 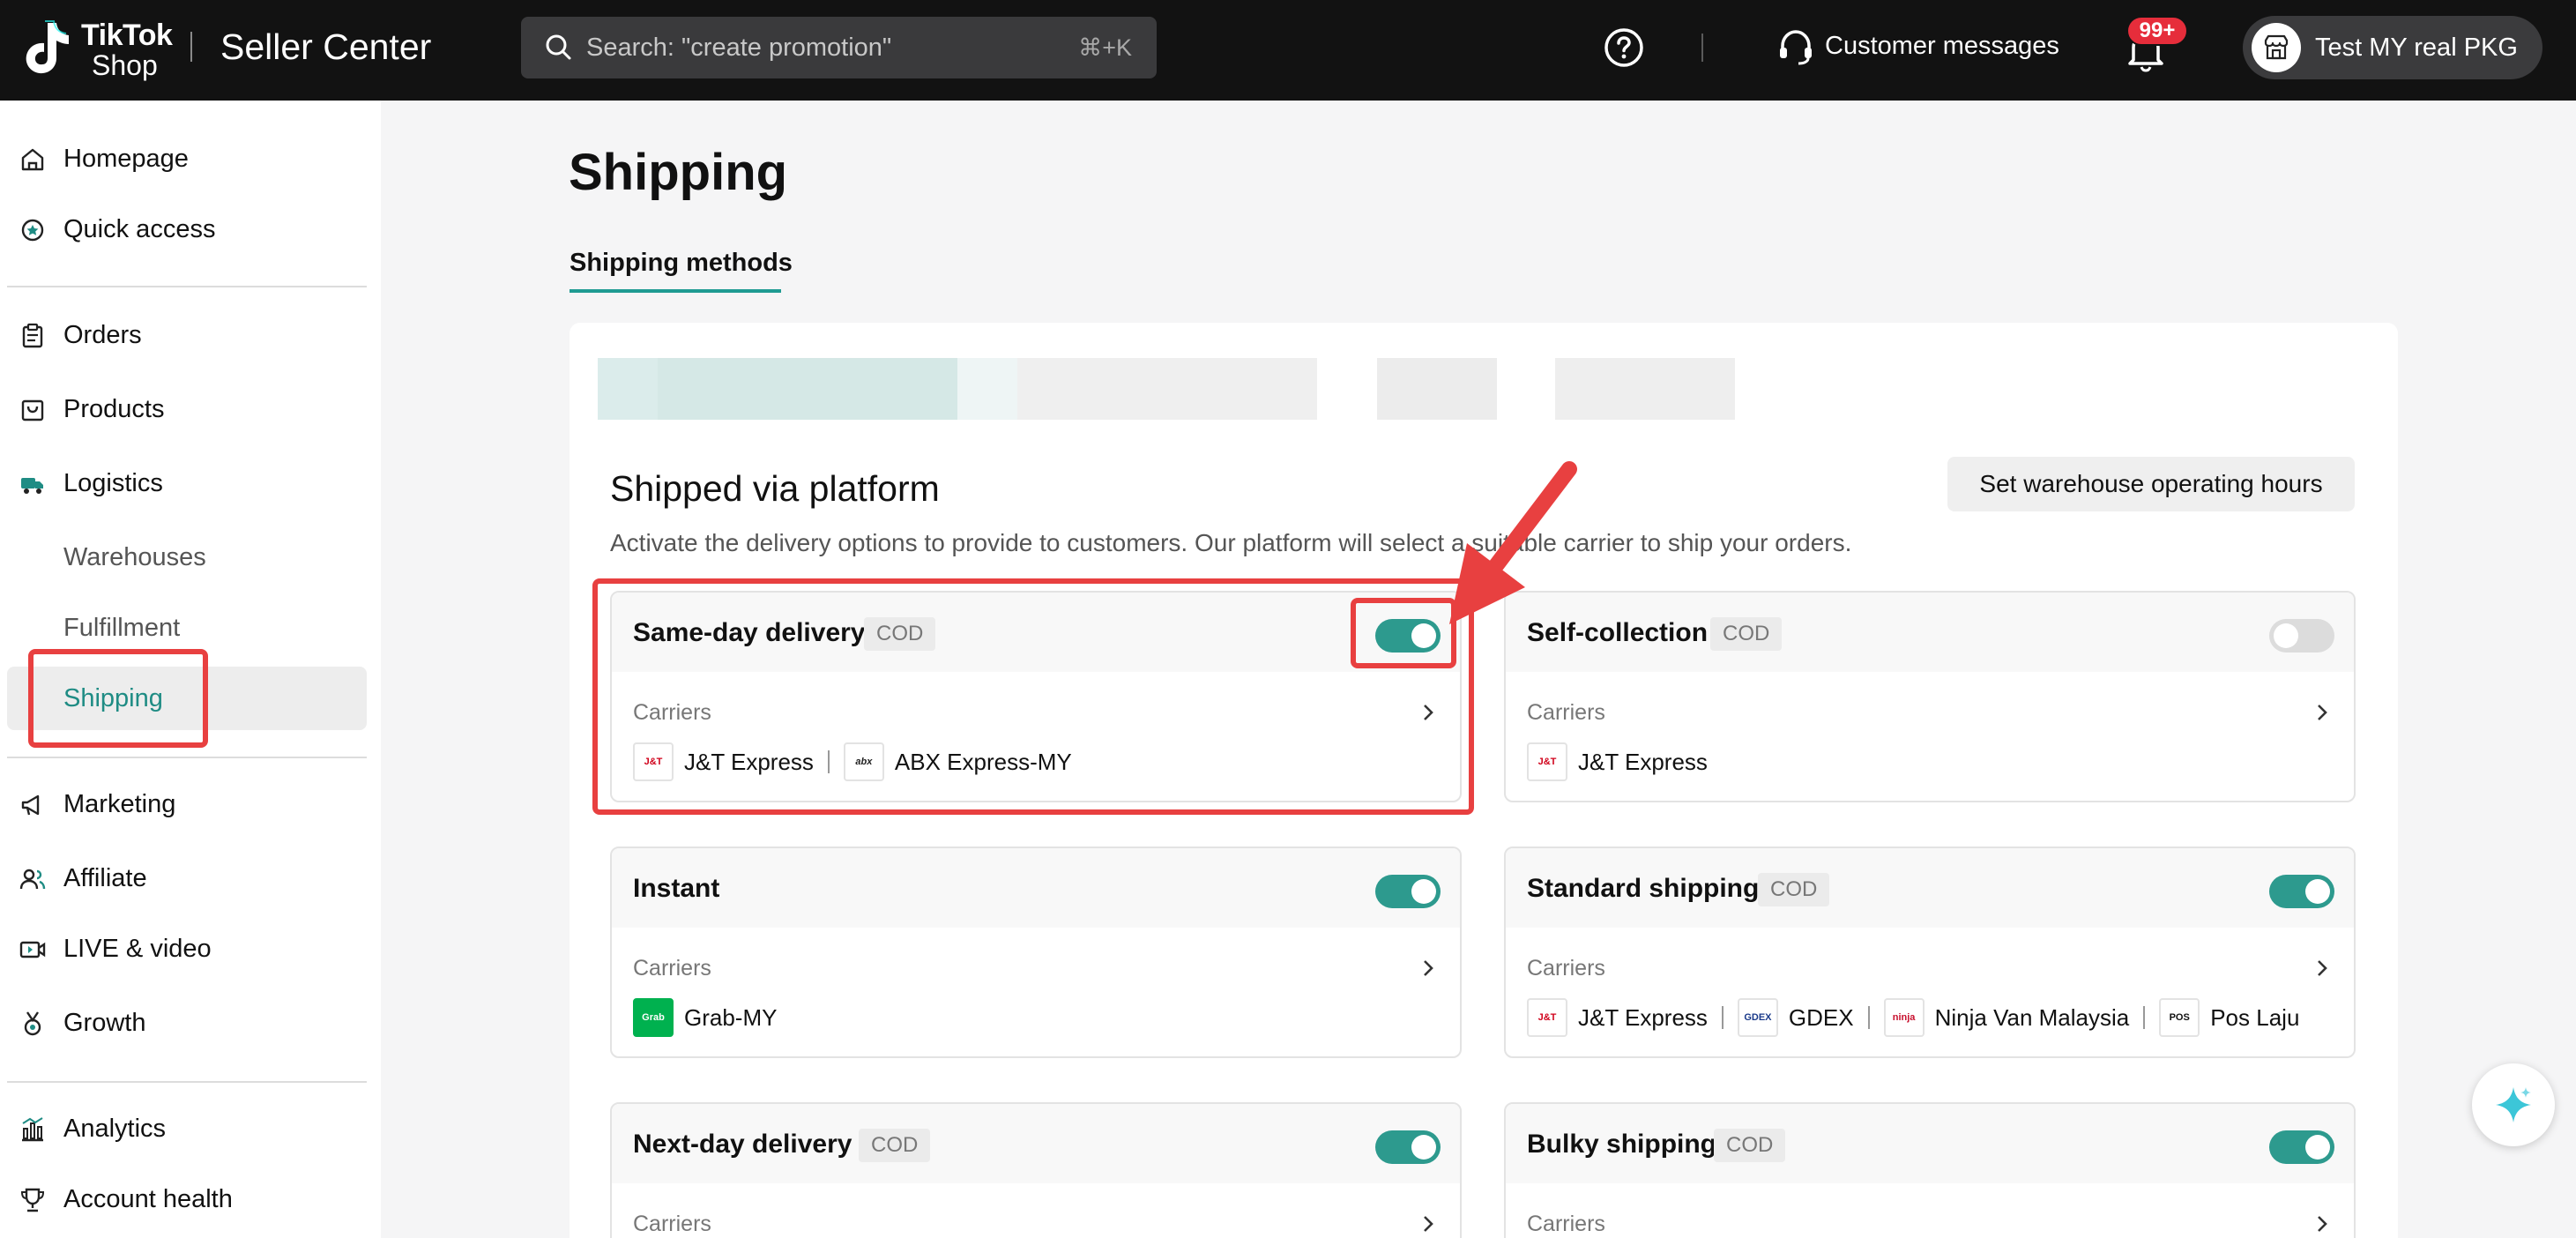 I want to click on sidebar-item-account-health: Account health, so click(x=187, y=1199).